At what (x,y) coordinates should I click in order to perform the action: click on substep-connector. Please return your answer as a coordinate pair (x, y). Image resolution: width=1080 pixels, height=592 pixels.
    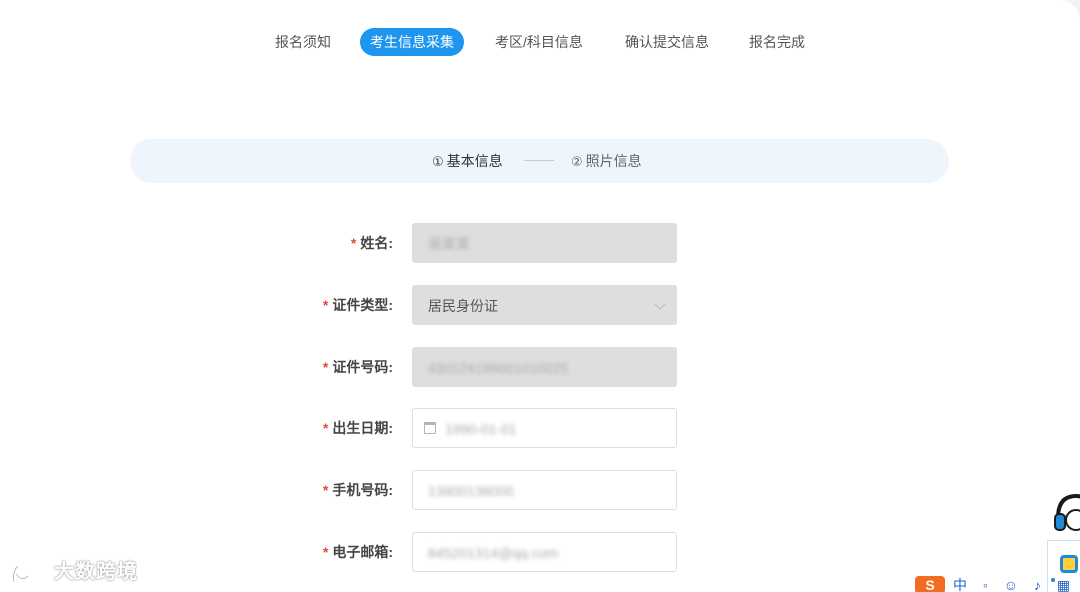
    Looking at the image, I should click on (539, 160).